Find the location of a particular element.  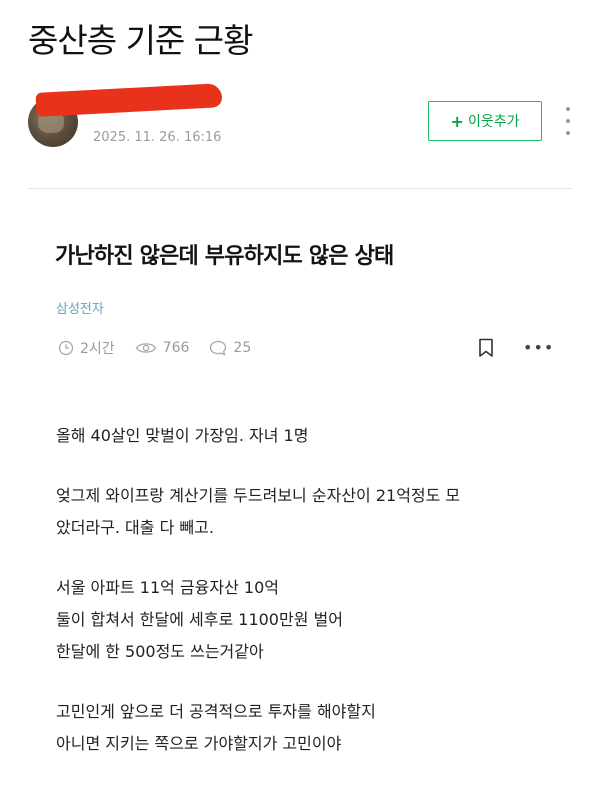

plus-icon: + is located at coordinates (457, 121).